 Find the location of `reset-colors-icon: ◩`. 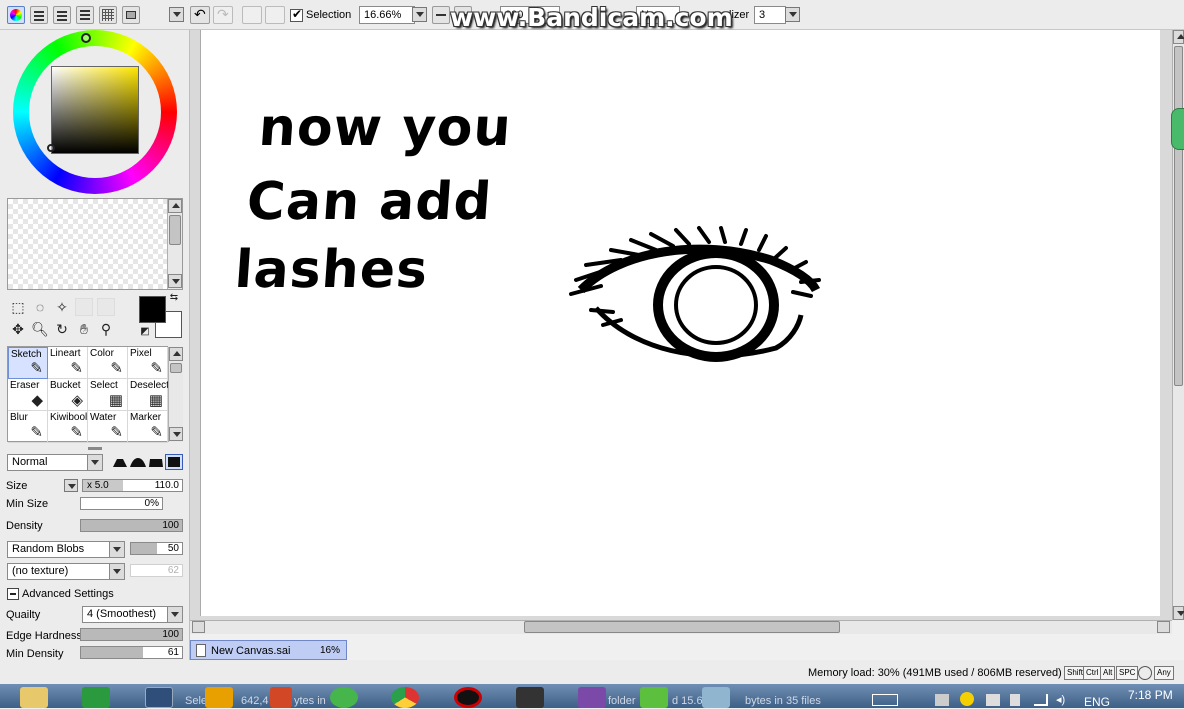

reset-colors-icon: ◩ is located at coordinates (145, 332).